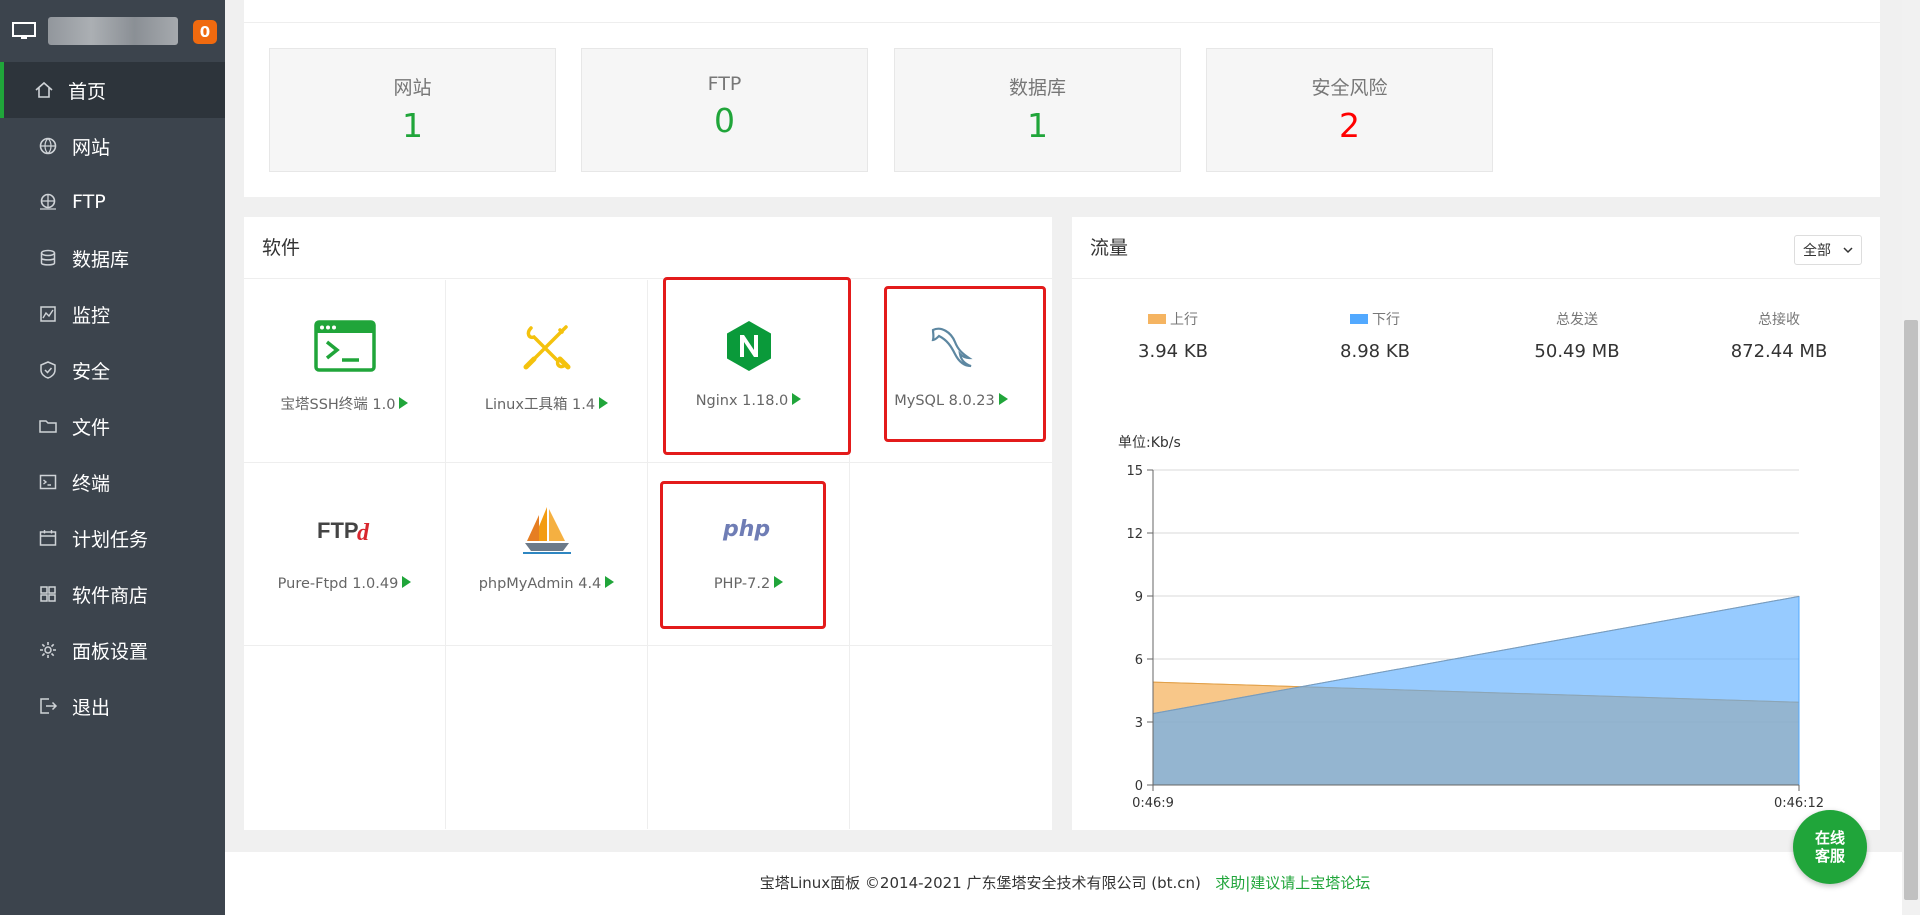 Image resolution: width=1920 pixels, height=915 pixels. Describe the element at coordinates (1173, 351) in the screenshot. I see `traffic-stat-value: 3.94 KB` at that location.